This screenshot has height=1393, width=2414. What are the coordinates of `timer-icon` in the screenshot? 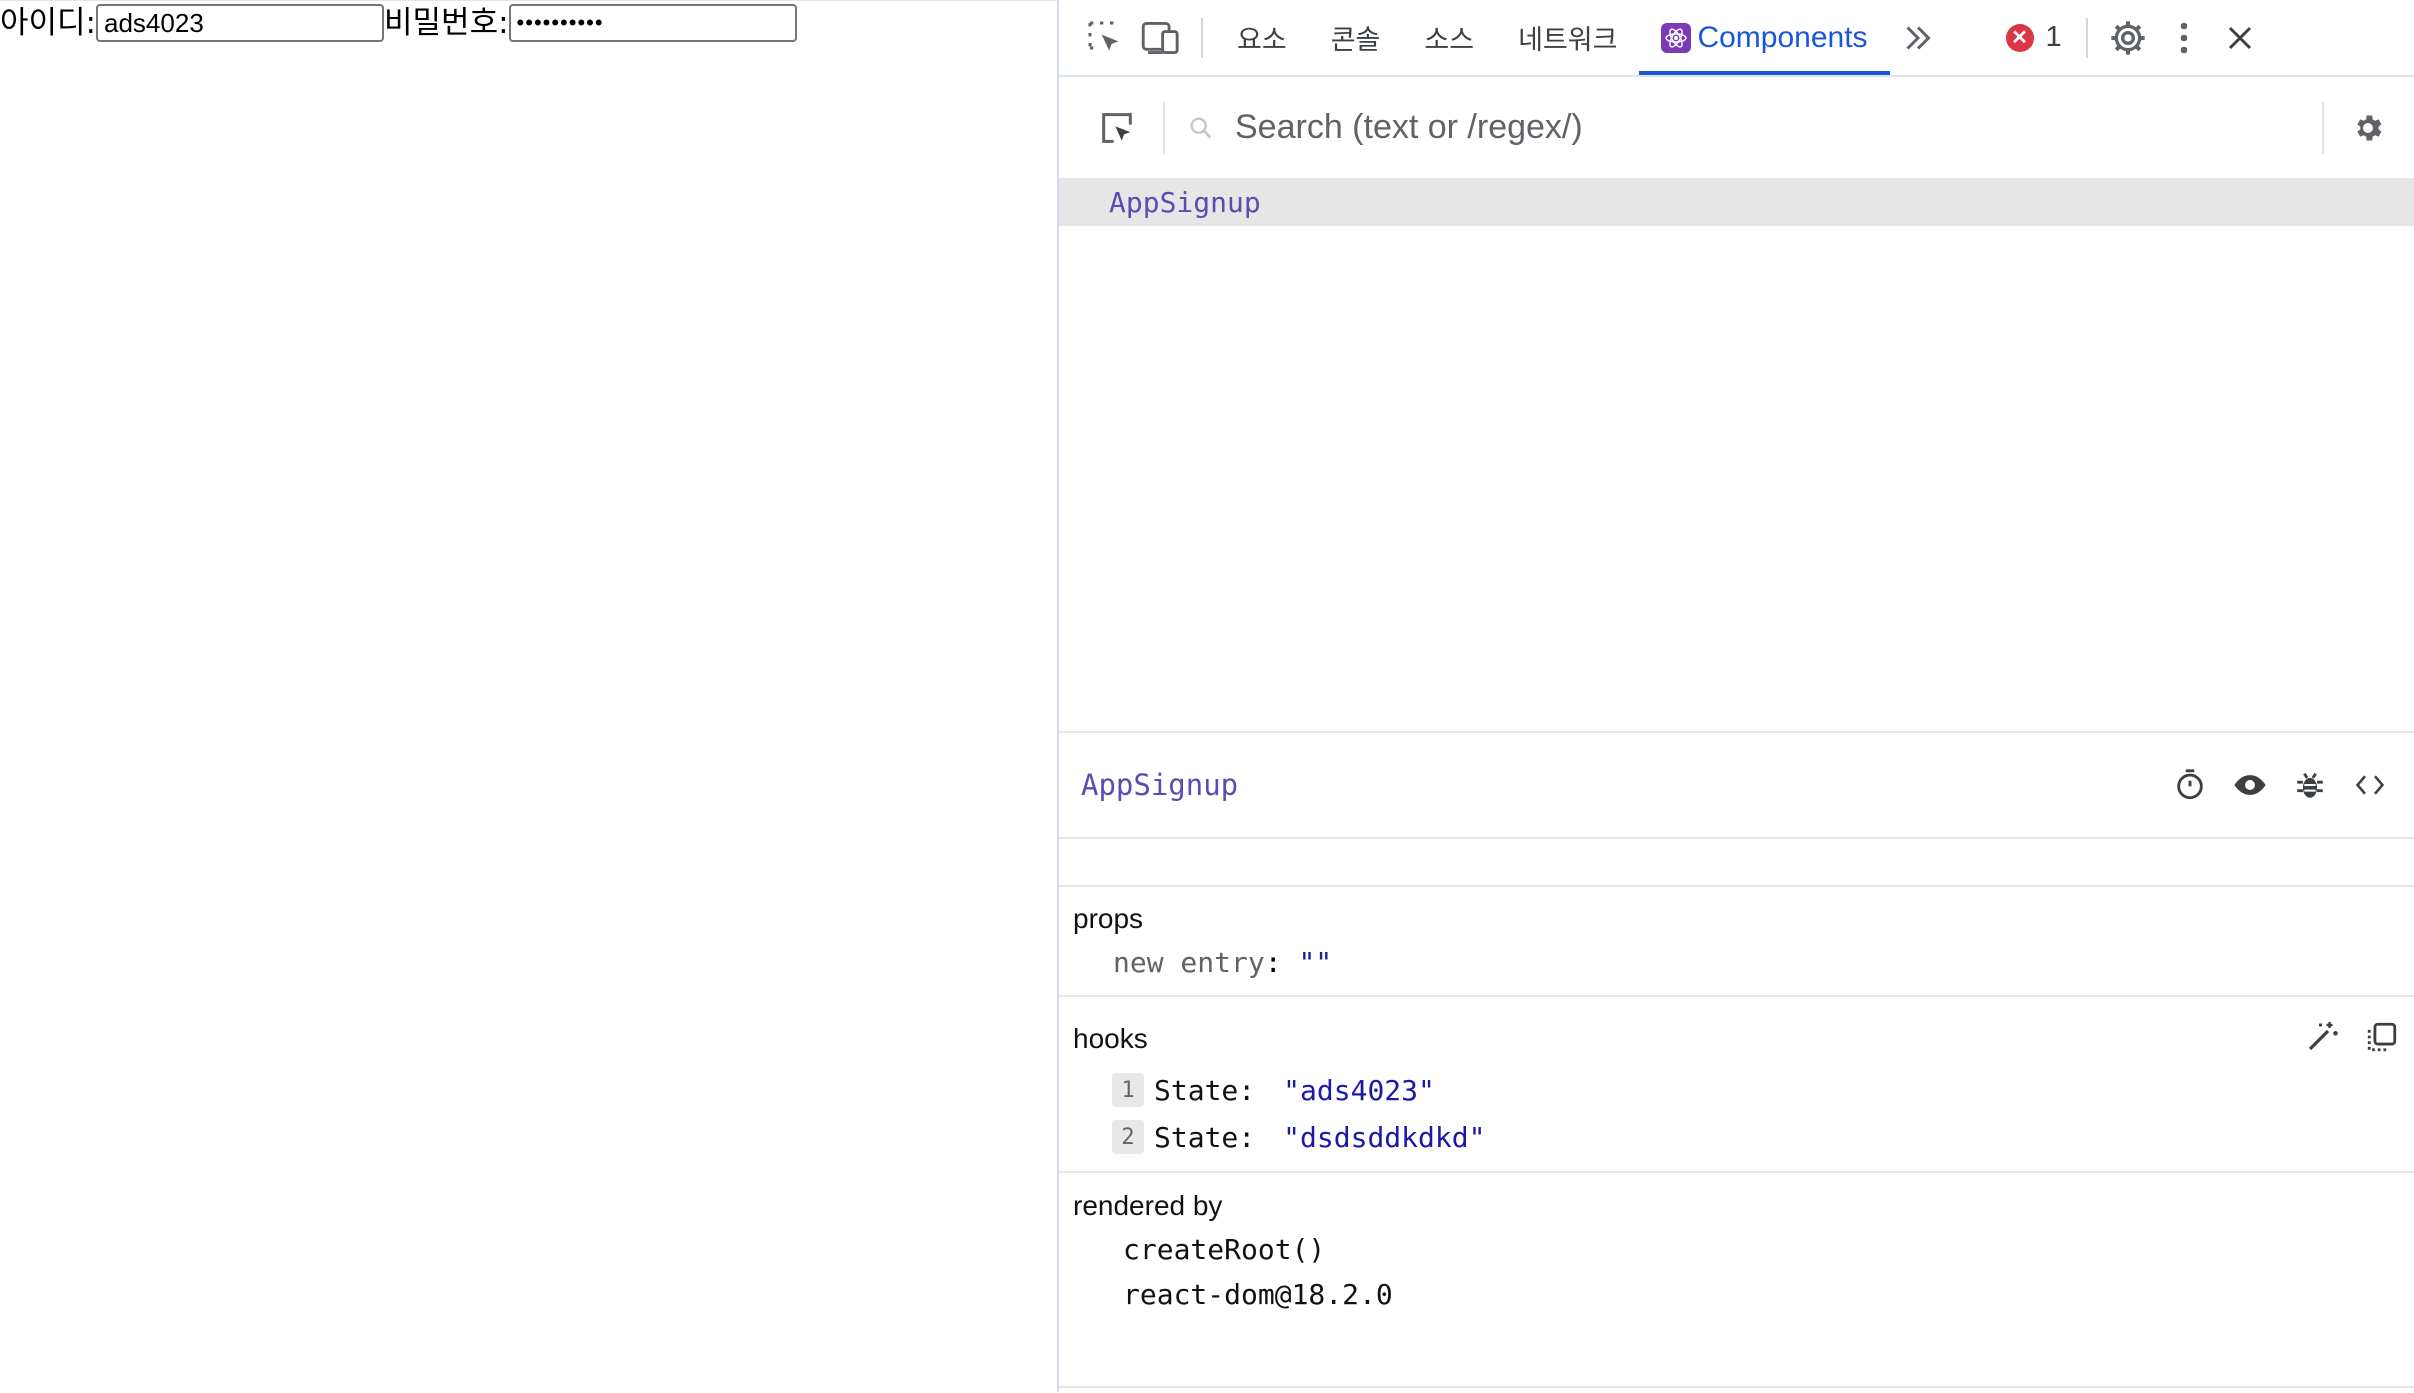 It's located at (2190, 785).